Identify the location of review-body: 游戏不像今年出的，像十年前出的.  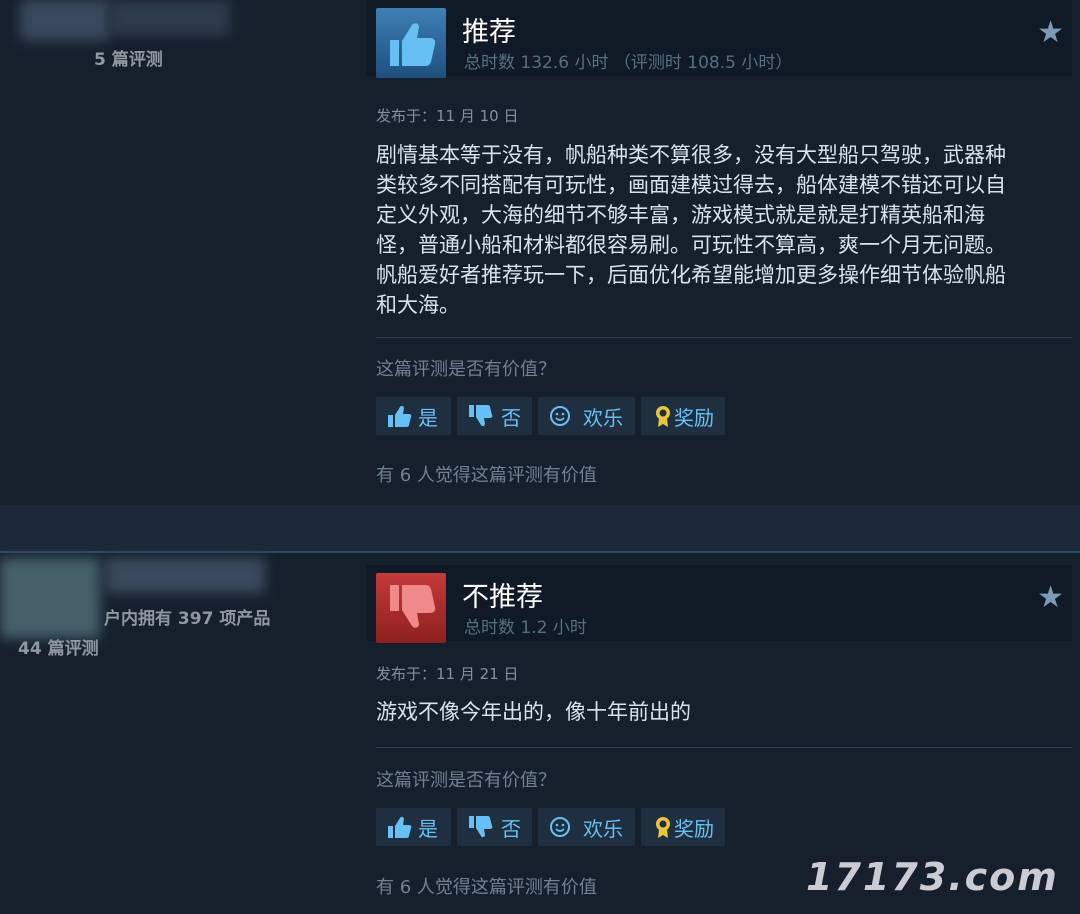
(721, 712).